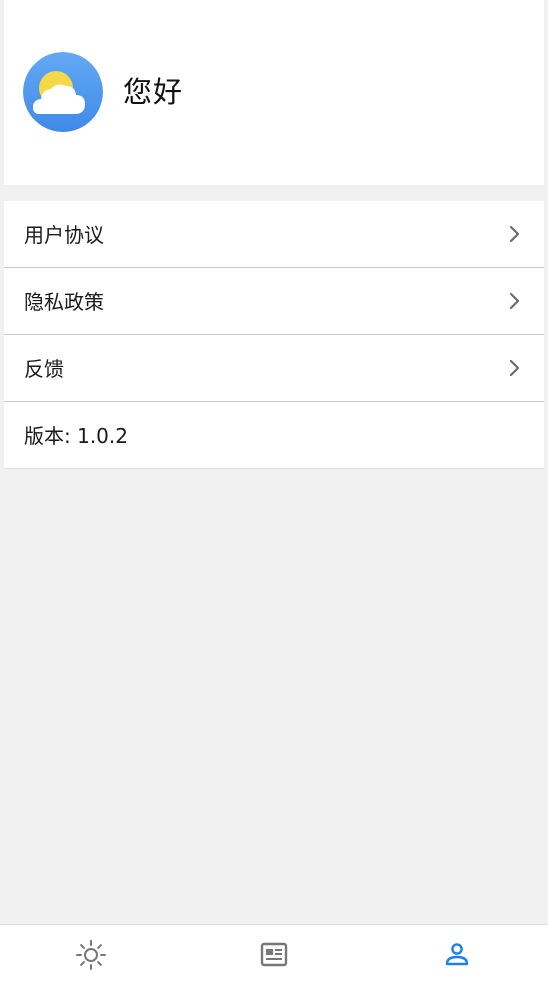  What do you see at coordinates (274, 368) in the screenshot?
I see `menu-item-feedback: 反馈` at bounding box center [274, 368].